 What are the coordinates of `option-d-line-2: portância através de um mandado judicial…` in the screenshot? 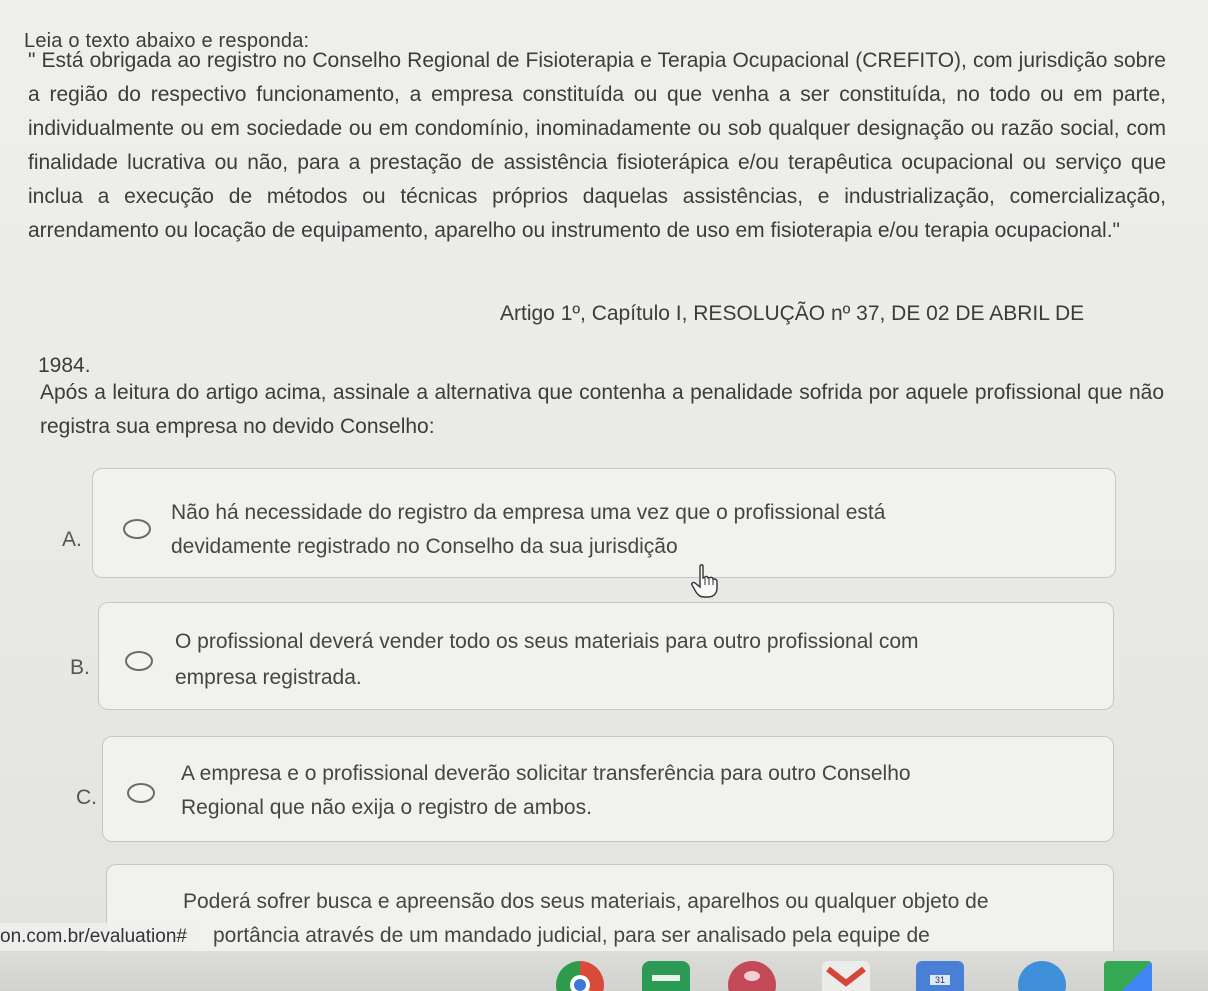 It's located at (571, 935).